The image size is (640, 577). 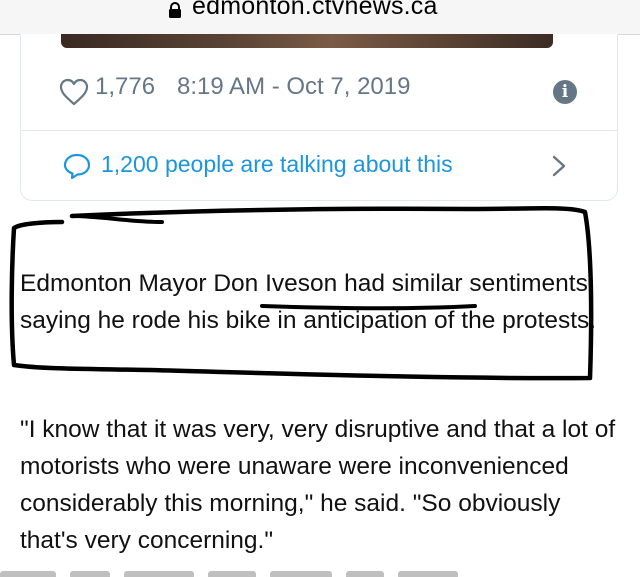 I want to click on heart-icon, so click(x=74, y=92).